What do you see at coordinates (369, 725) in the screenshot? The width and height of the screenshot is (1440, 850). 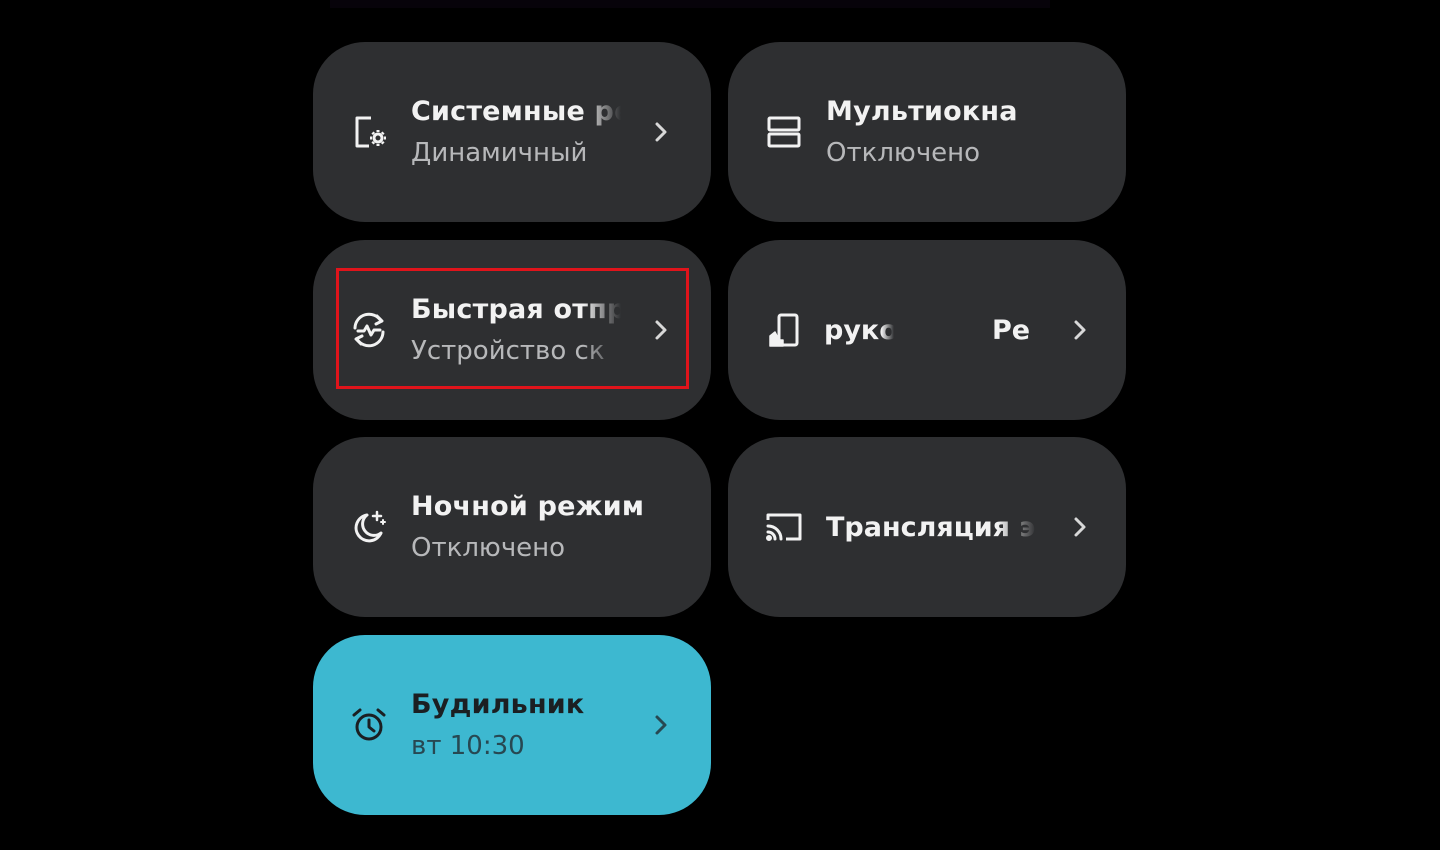 I see `alarm-clock-icon` at bounding box center [369, 725].